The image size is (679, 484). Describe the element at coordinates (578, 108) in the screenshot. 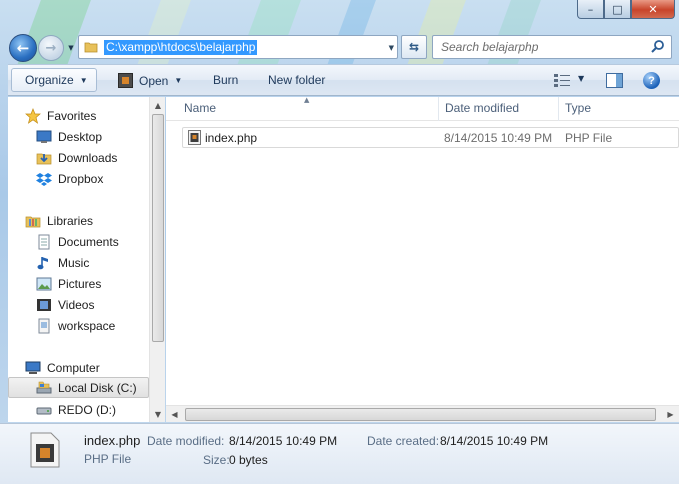

I see `column-header-type: Type` at that location.